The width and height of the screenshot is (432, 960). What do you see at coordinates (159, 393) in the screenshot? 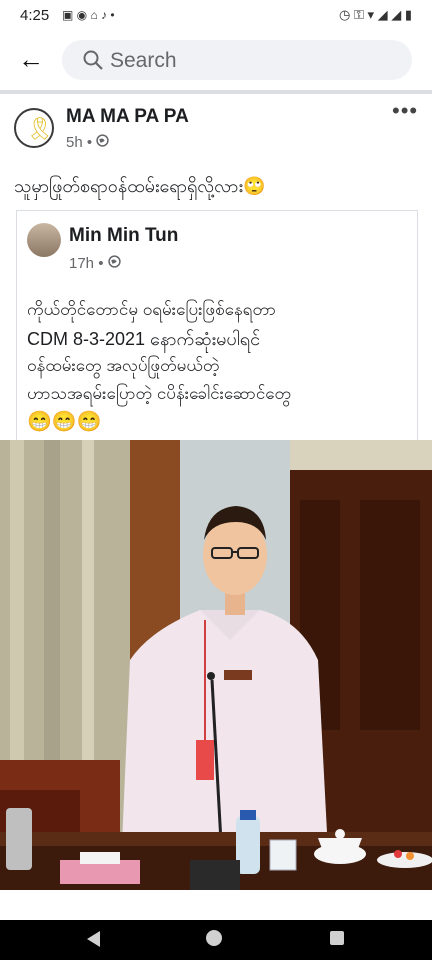
I see `shared-text-line: ဟာသအရမ်းပြောတဲ့ ငပိန်းခေါင်းဆောင်တွေ` at bounding box center [159, 393].